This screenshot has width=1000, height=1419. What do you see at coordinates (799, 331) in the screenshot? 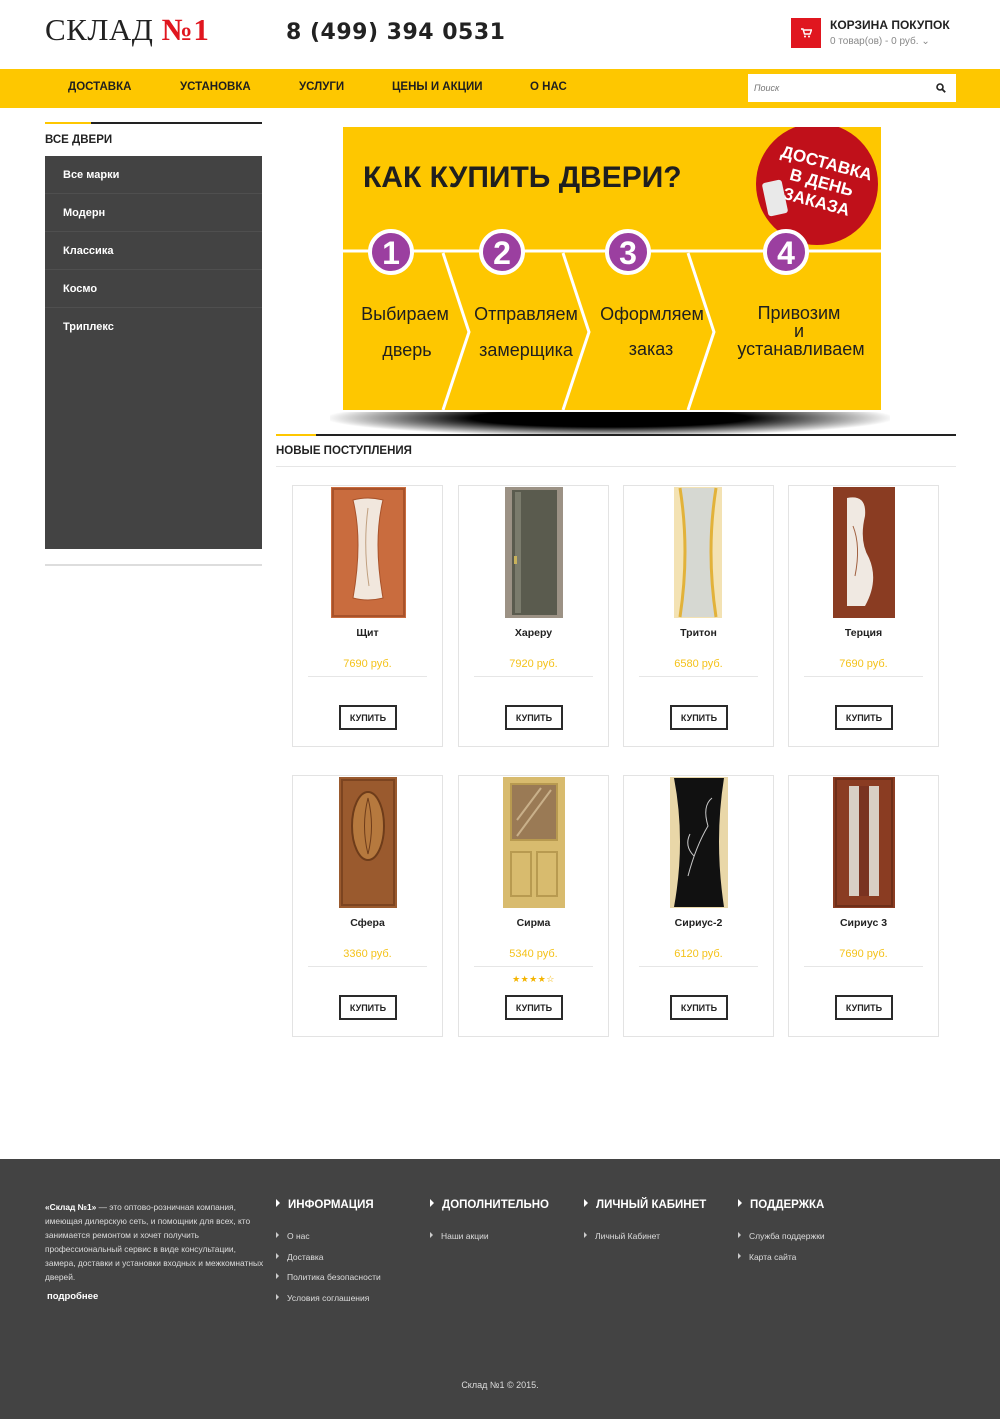
I see `step-4-line-2: и` at bounding box center [799, 331].